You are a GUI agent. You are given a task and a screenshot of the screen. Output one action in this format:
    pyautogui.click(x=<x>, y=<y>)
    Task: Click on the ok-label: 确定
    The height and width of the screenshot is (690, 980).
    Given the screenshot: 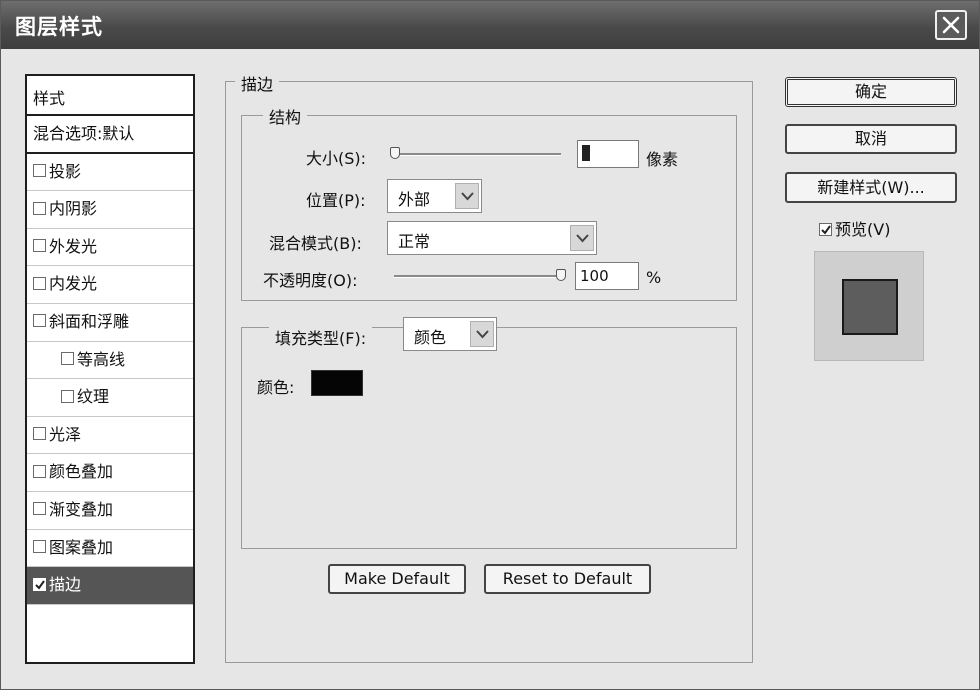 What is the action you would take?
    pyautogui.click(x=870, y=91)
    